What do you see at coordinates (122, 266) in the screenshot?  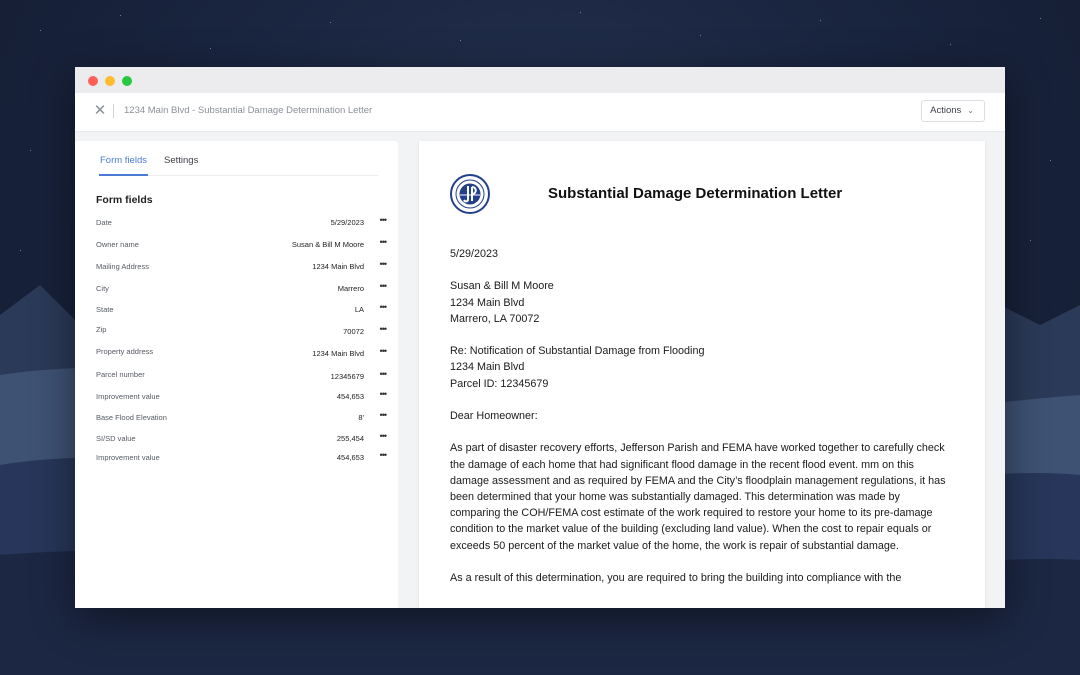 I see `field-label: Mailing Address` at bounding box center [122, 266].